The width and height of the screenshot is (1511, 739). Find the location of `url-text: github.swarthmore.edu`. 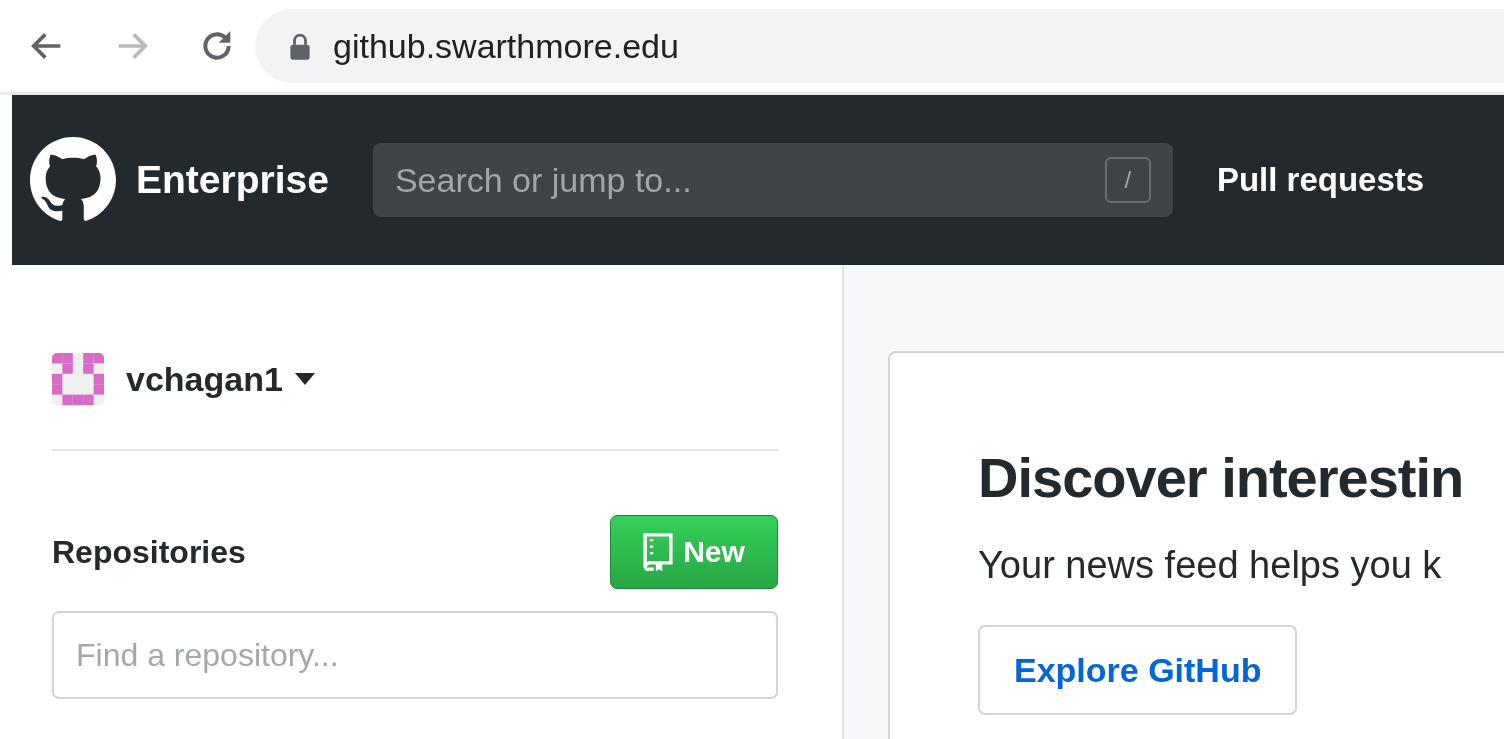

url-text: github.swarthmore.edu is located at coordinates (506, 46).